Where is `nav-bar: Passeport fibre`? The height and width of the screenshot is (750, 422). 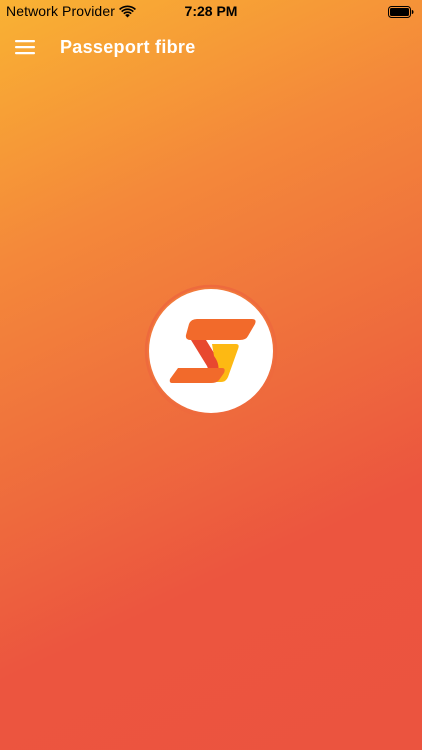 nav-bar: Passeport fibre is located at coordinates (211, 47).